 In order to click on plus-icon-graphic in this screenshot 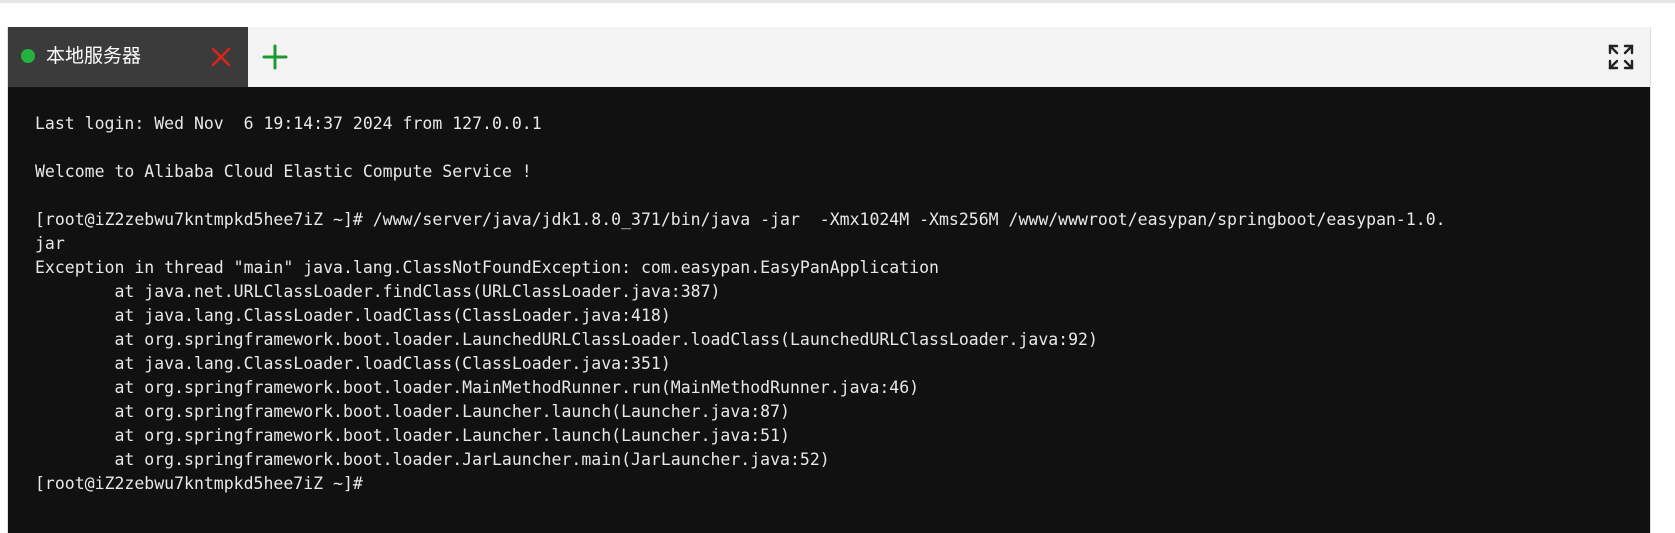, I will do `click(275, 57)`.